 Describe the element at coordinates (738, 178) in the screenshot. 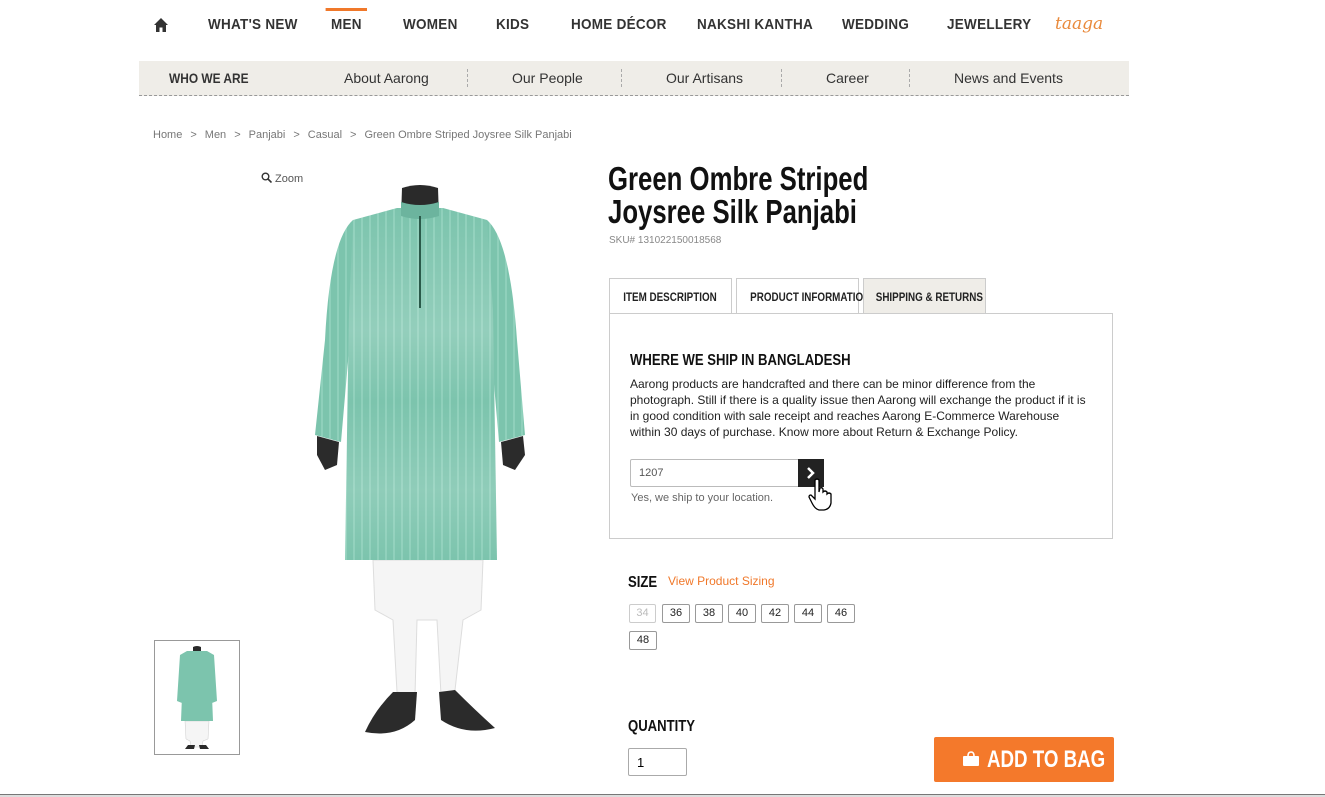

I see `product-title-line-1: Green Ombre Striped` at that location.